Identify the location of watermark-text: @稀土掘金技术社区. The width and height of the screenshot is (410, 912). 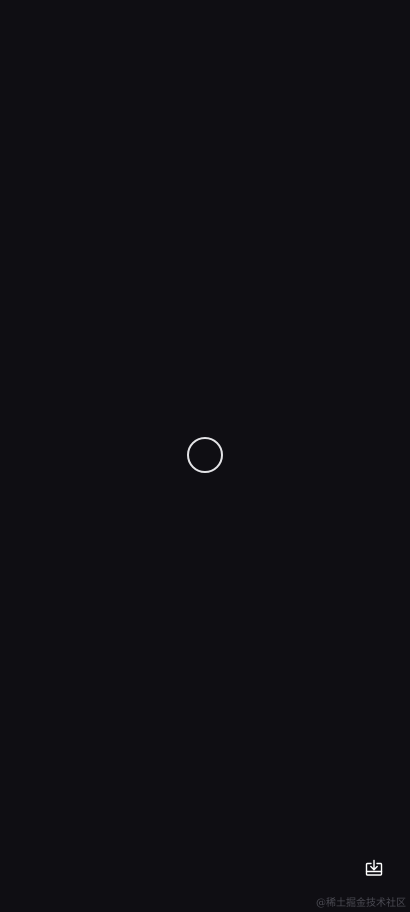
(361, 903).